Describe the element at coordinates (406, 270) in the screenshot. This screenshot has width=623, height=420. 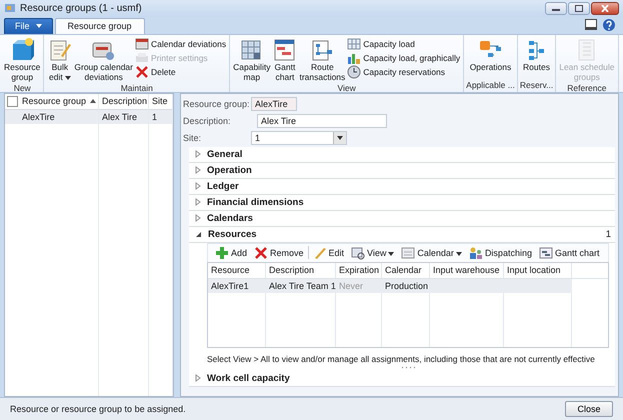
I see `column-header: Calendar` at that location.